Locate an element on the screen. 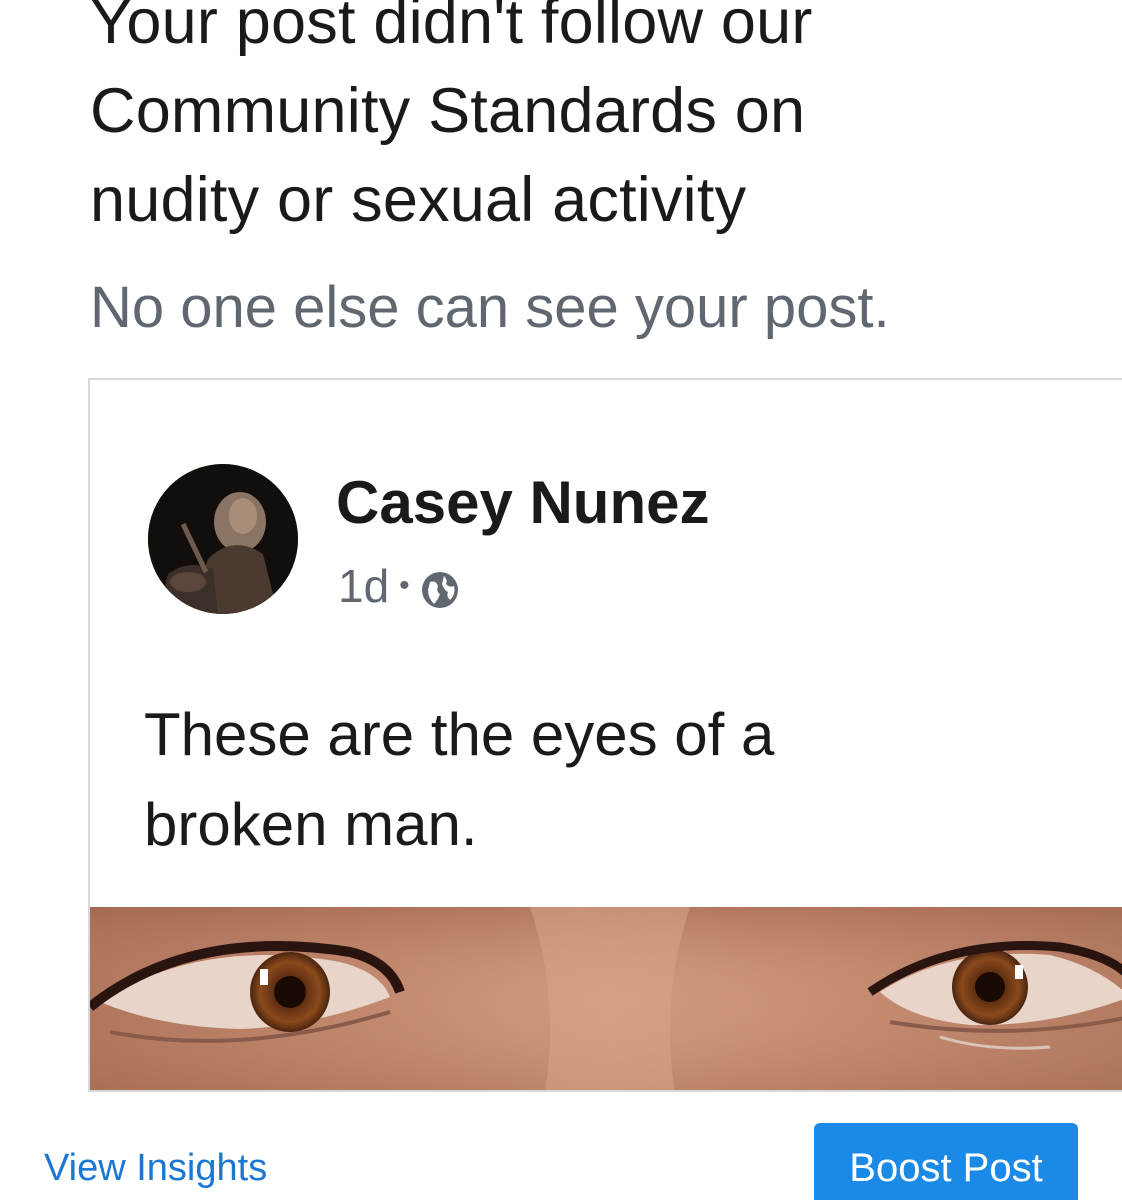 This screenshot has height=1200, width=1122. avatar is located at coordinates (223, 539).